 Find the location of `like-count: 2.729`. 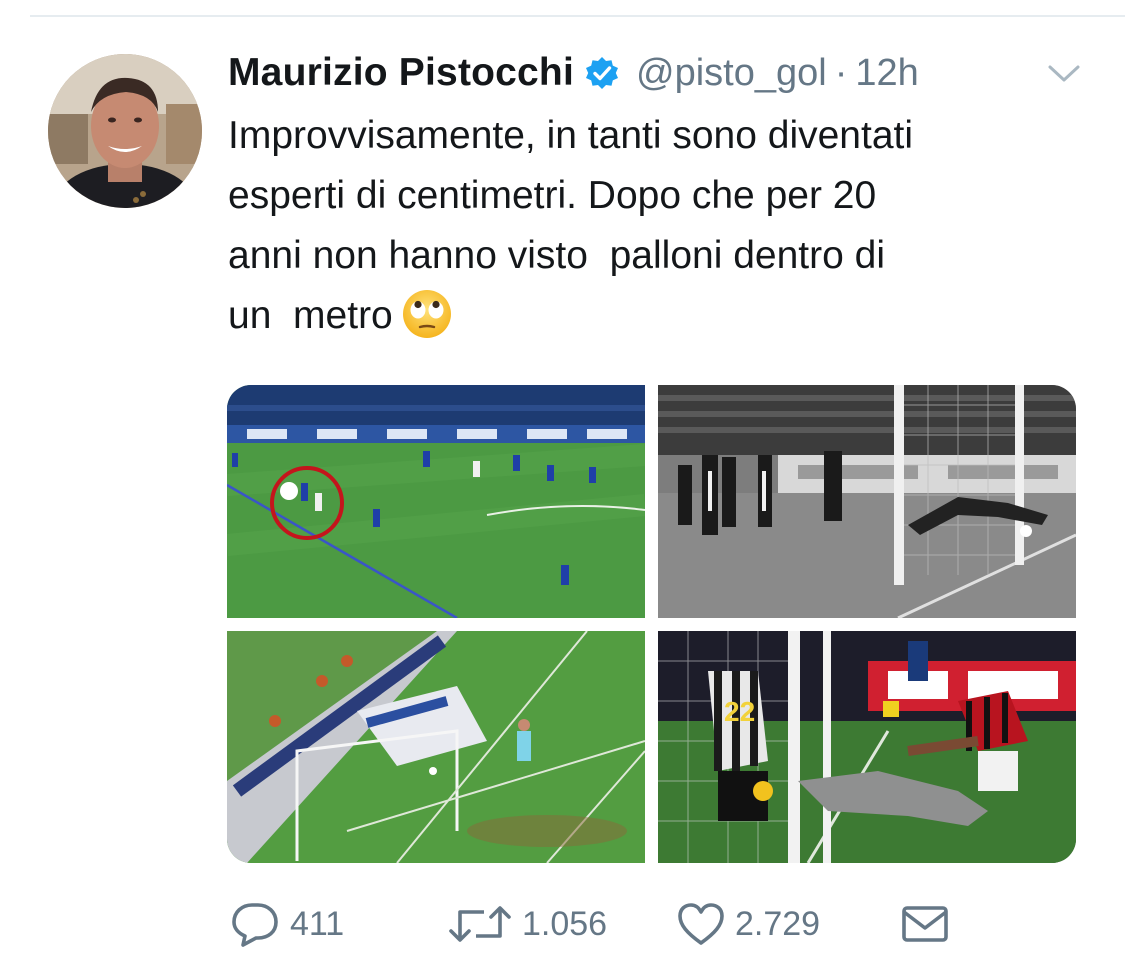

like-count: 2.729 is located at coordinates (778, 923).